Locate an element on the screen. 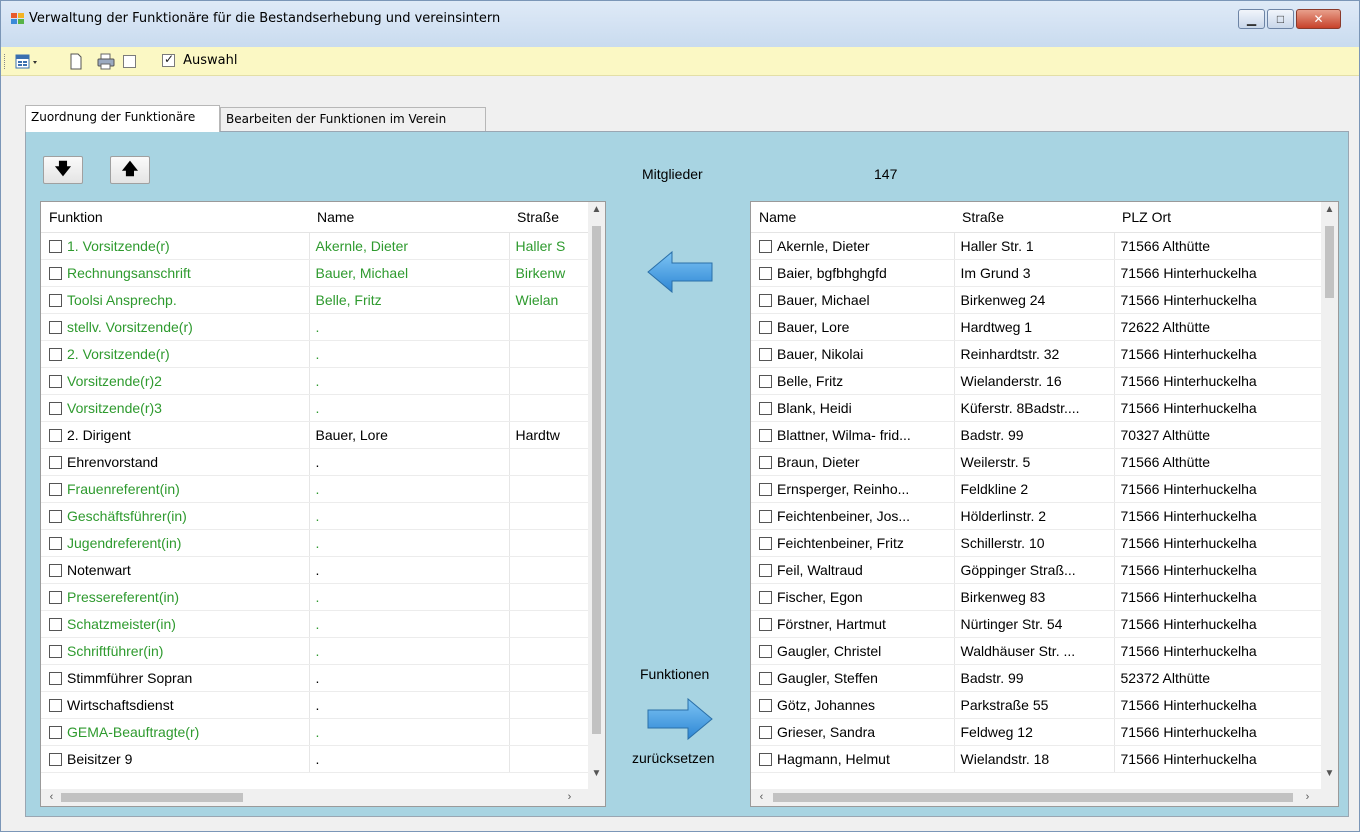  funktion-row: Geschäftsführer(in). is located at coordinates (321, 516).